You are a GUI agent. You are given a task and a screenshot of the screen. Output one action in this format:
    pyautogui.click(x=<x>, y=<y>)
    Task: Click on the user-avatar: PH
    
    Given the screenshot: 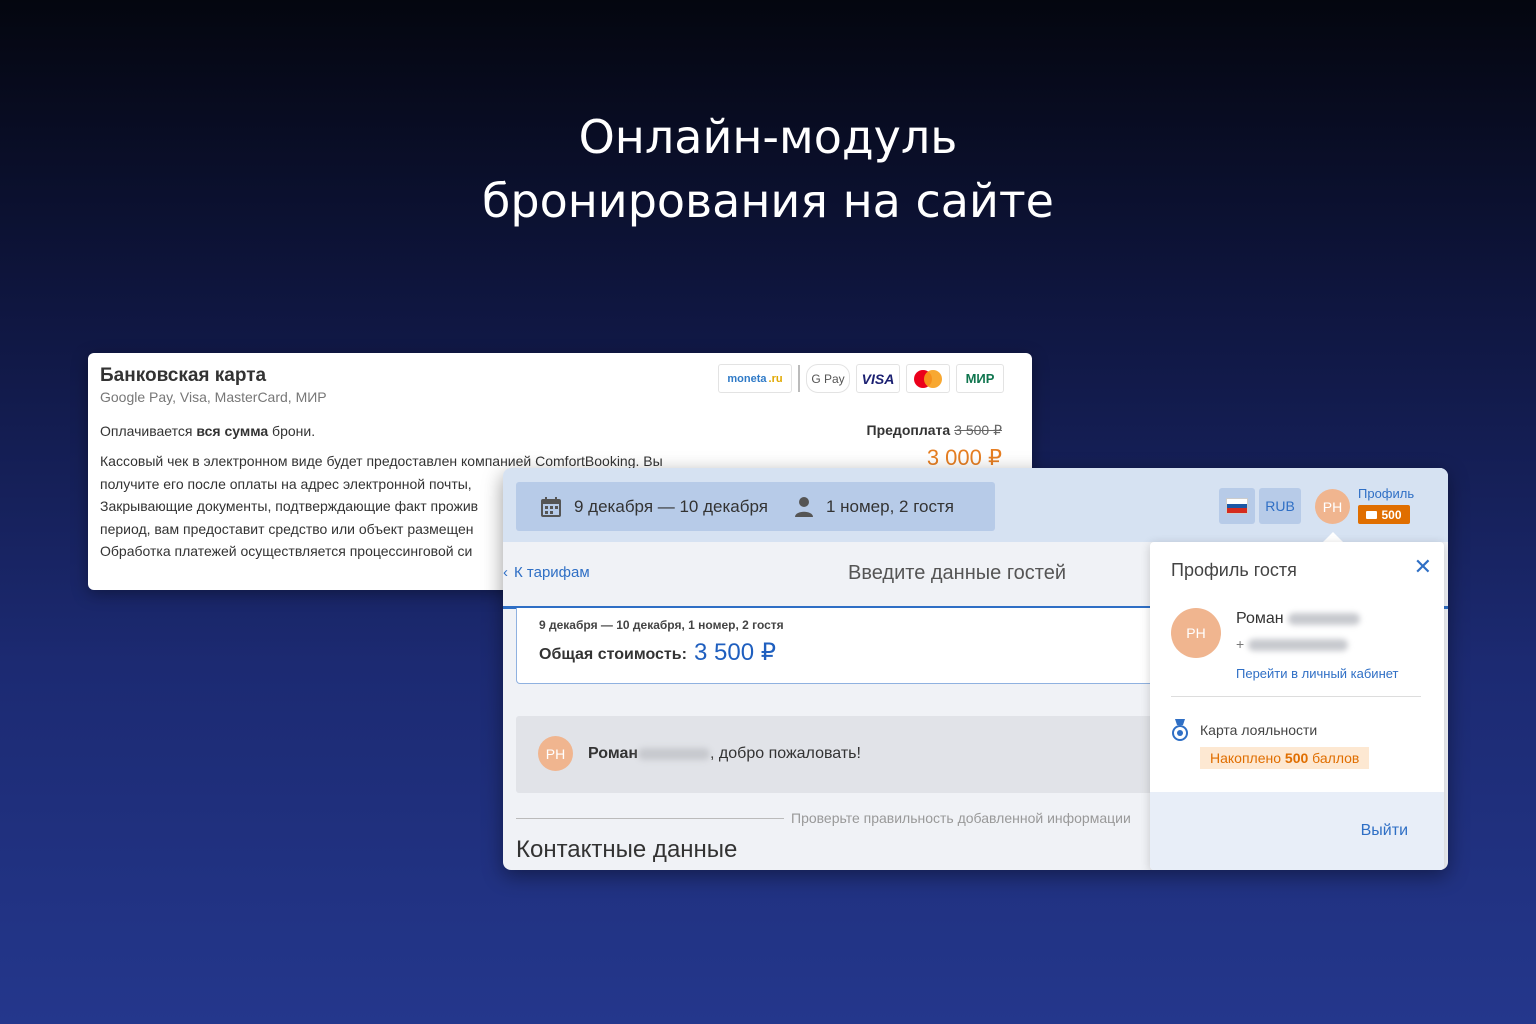 What is the action you would take?
    pyautogui.click(x=1332, y=506)
    